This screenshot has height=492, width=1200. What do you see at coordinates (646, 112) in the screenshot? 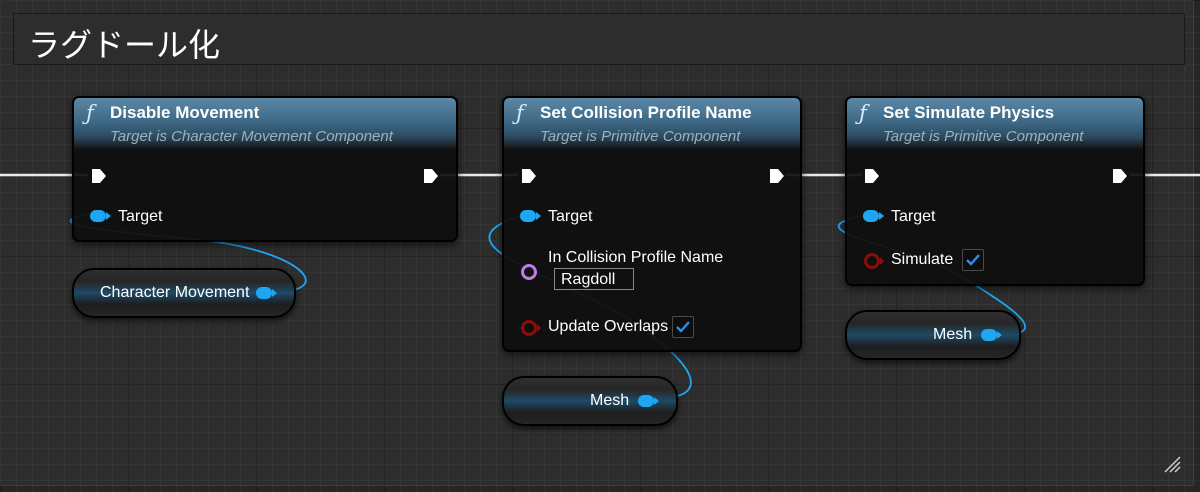
I see `node-title: Set Collision Profile Name` at bounding box center [646, 112].